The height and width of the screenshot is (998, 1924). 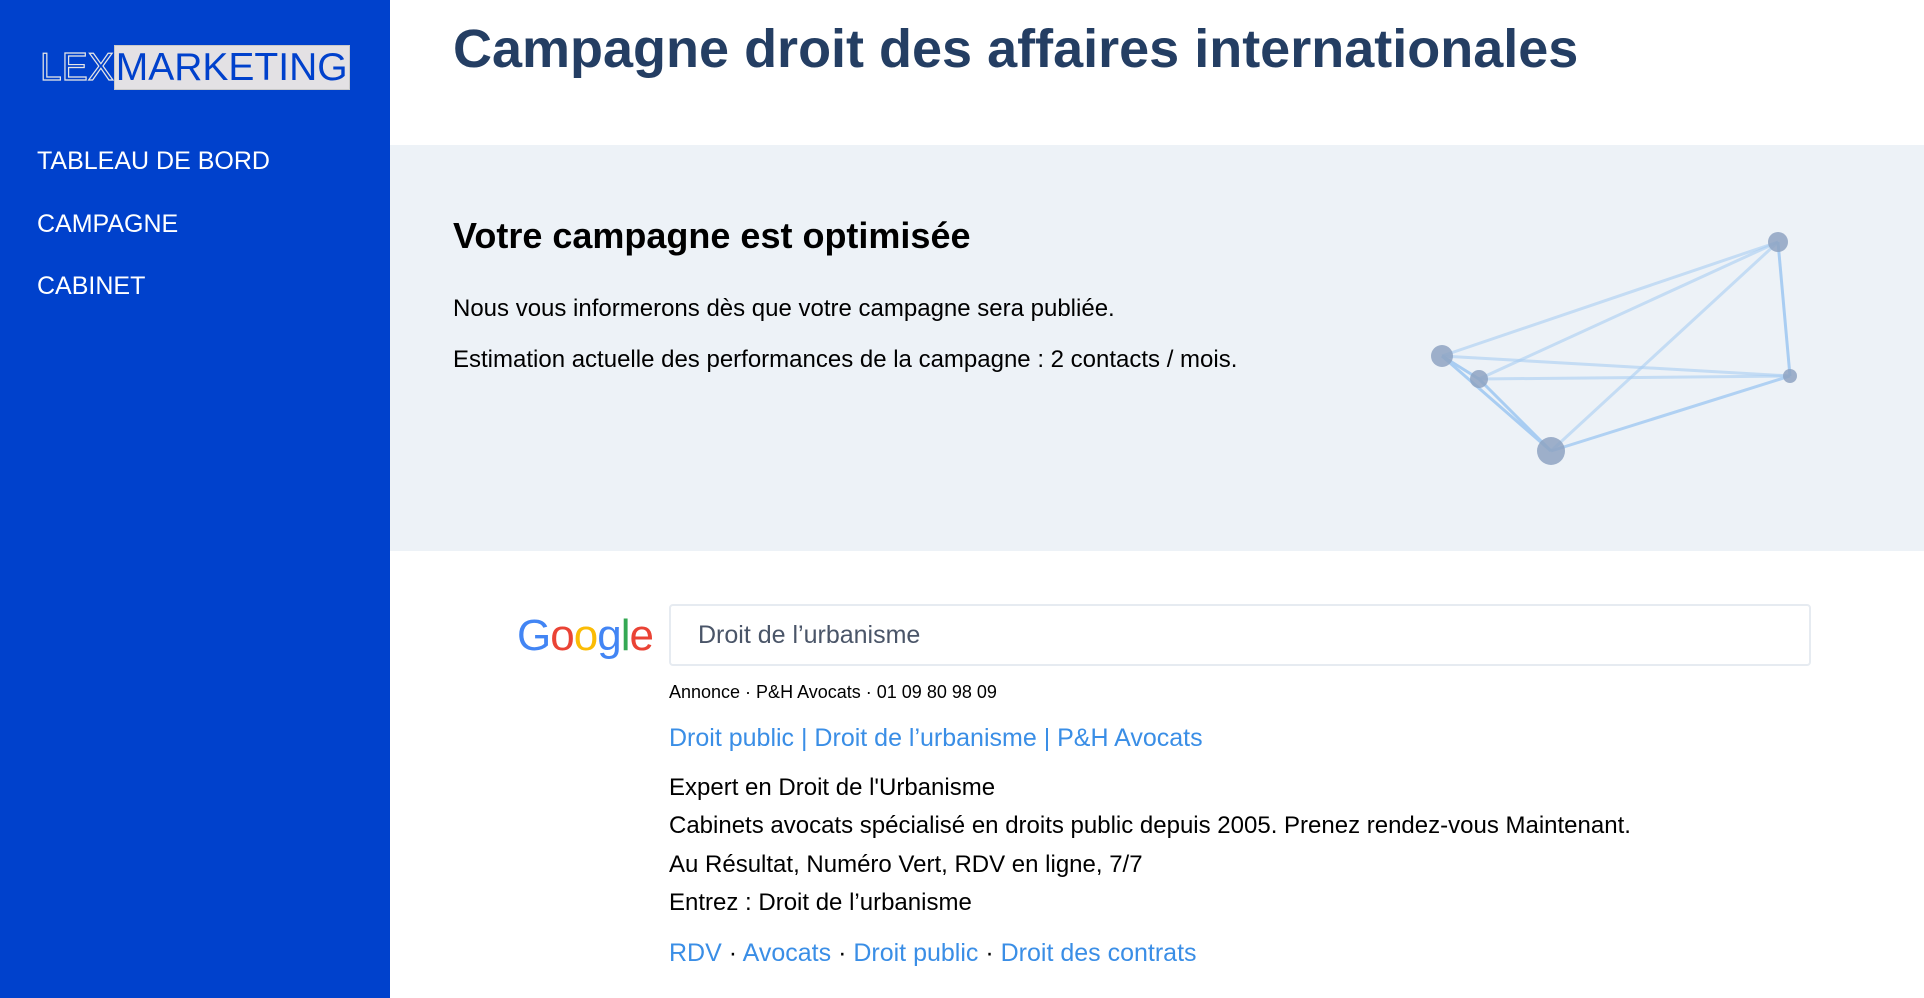 What do you see at coordinates (1240, 635) in the screenshot?
I see `search-input: Droit de l’urbanisme` at bounding box center [1240, 635].